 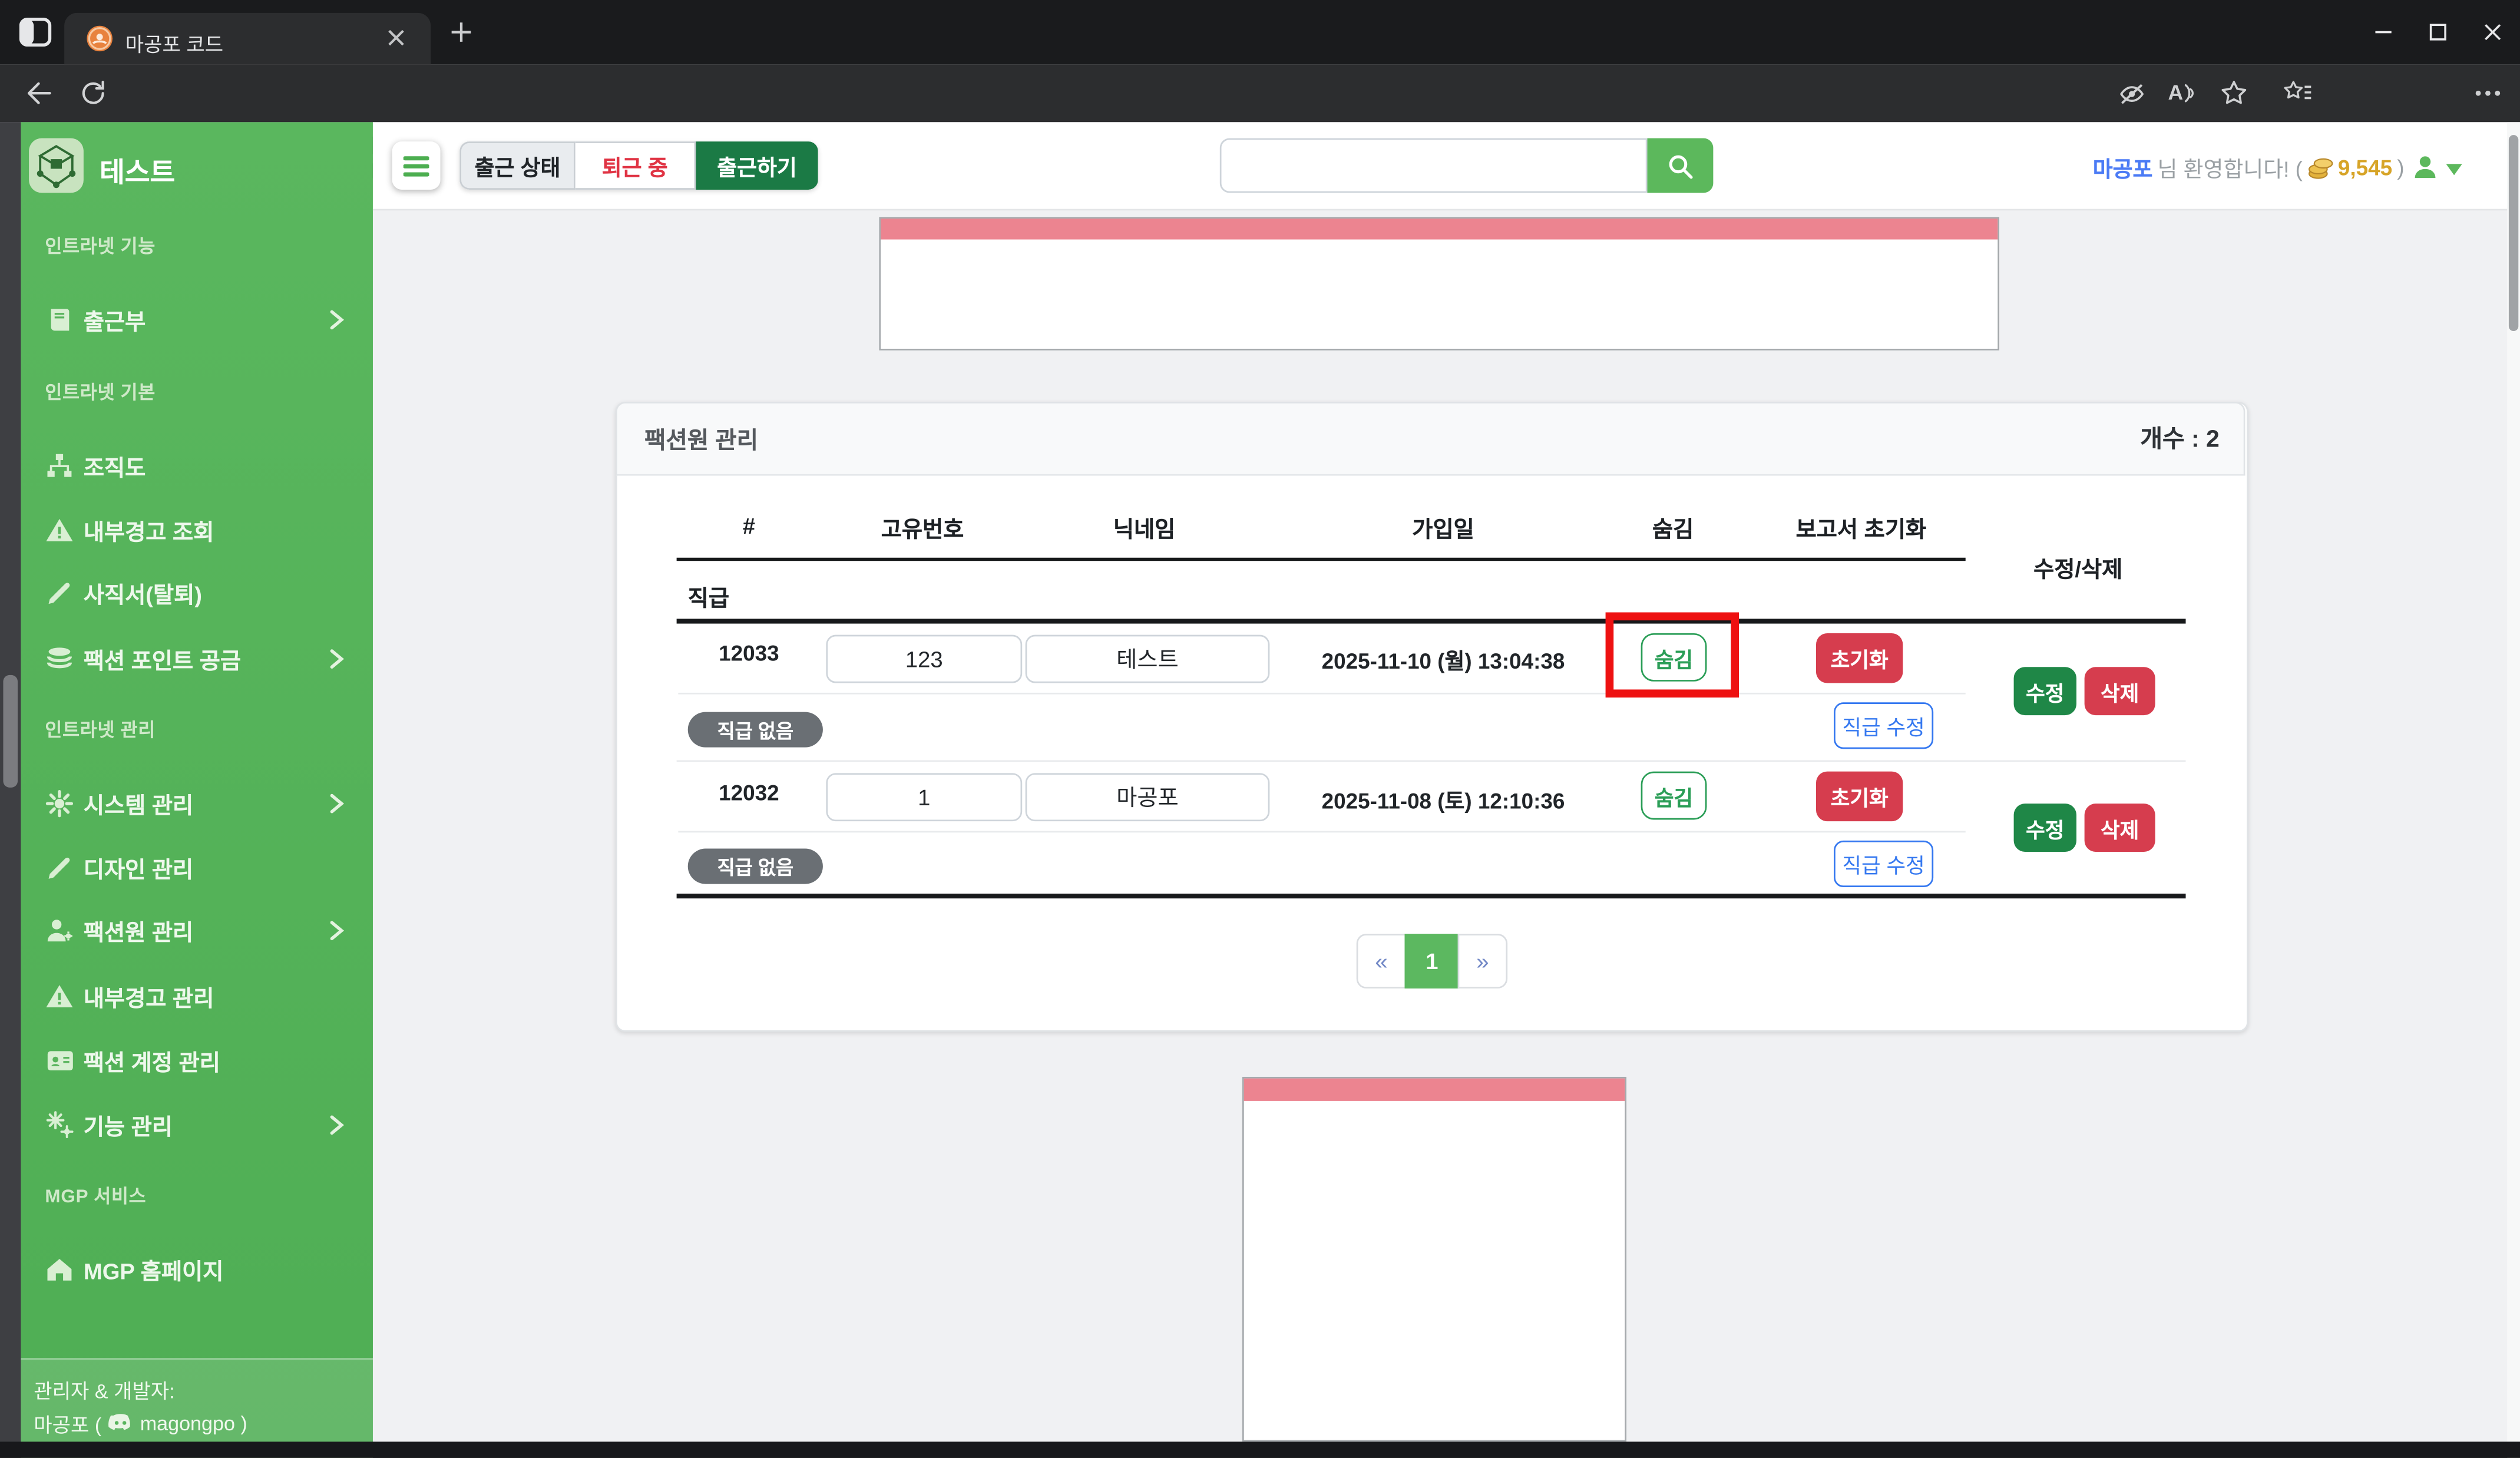 What do you see at coordinates (461, 32) in the screenshot?
I see `new-tab-button` at bounding box center [461, 32].